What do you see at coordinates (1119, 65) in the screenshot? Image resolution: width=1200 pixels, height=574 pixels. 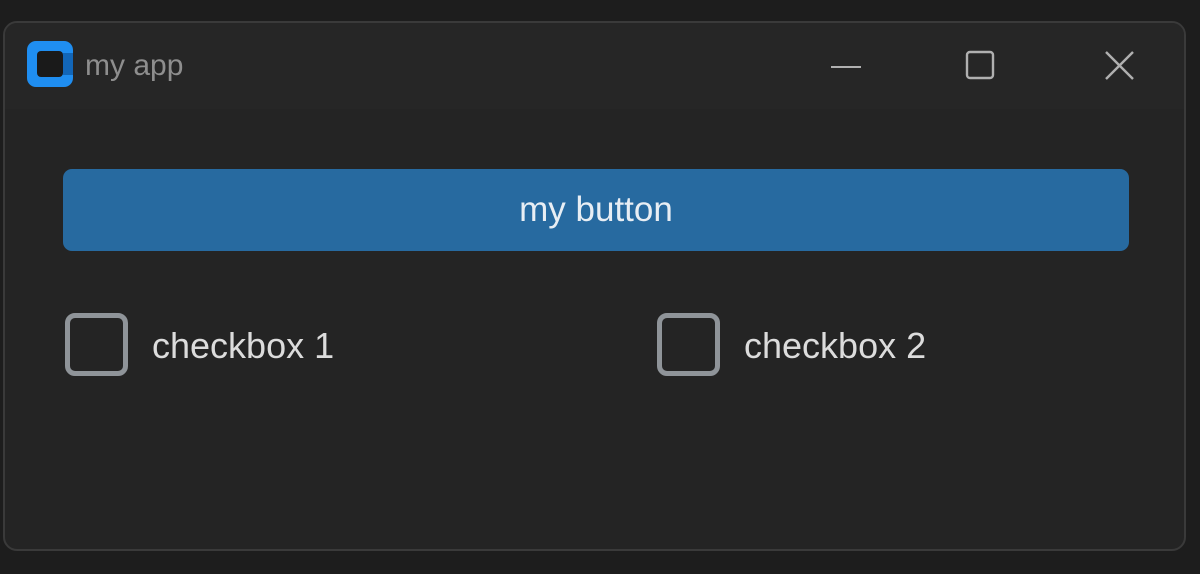 I see `close-icon` at bounding box center [1119, 65].